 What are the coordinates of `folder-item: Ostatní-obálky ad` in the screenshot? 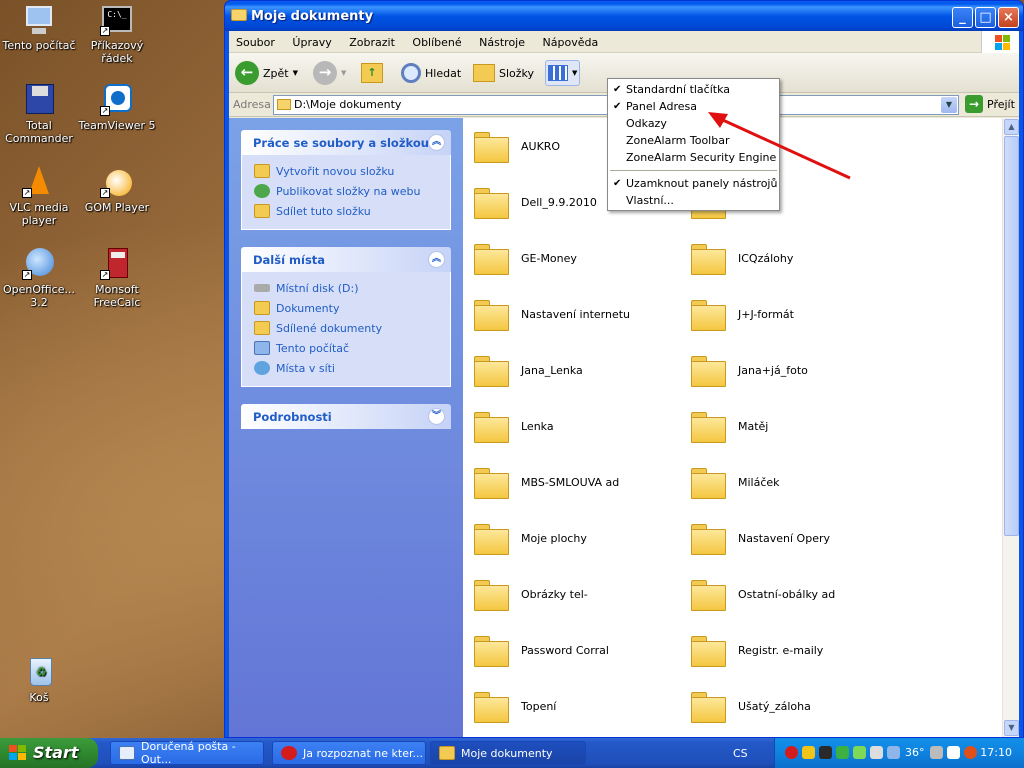 It's located at (790, 594).